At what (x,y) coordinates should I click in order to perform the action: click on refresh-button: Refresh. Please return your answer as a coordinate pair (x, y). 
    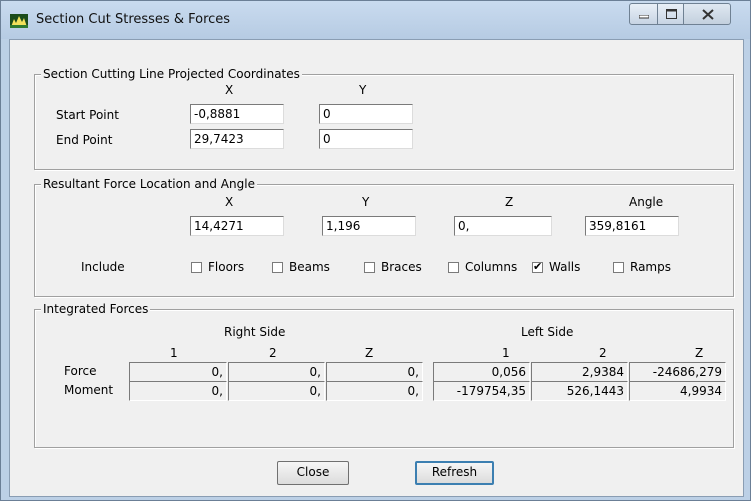
    Looking at the image, I should click on (454, 473).